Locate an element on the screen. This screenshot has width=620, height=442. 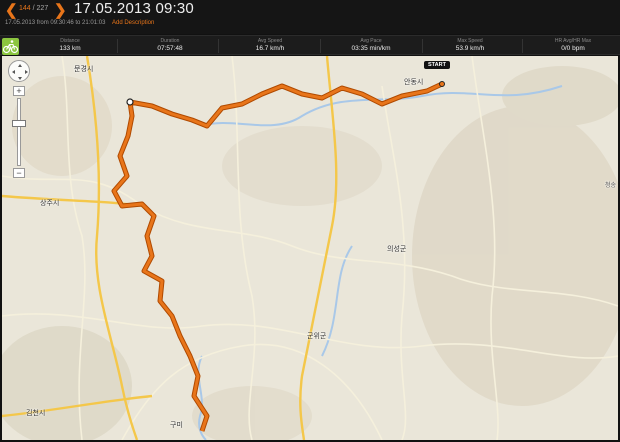
stat-value: 53.9 km/h is located at coordinates (470, 48).